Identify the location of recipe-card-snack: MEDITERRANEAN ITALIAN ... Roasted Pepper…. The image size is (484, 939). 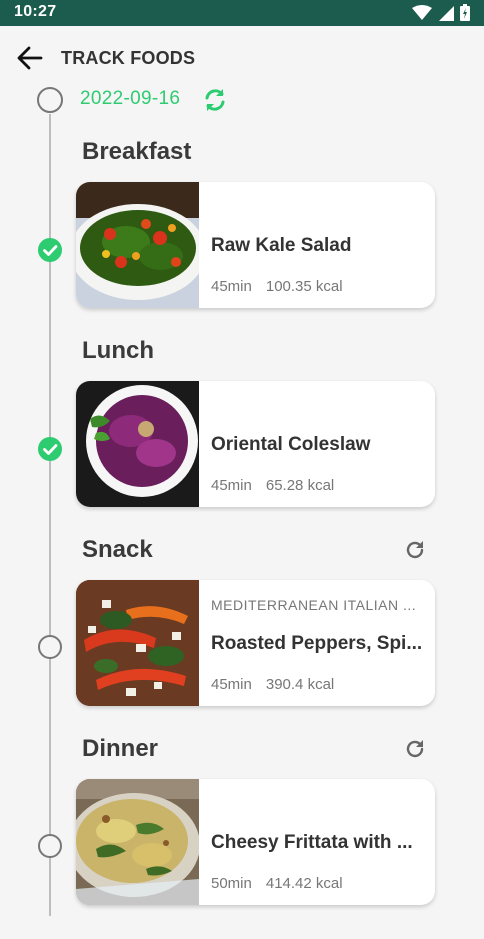
(255, 643).